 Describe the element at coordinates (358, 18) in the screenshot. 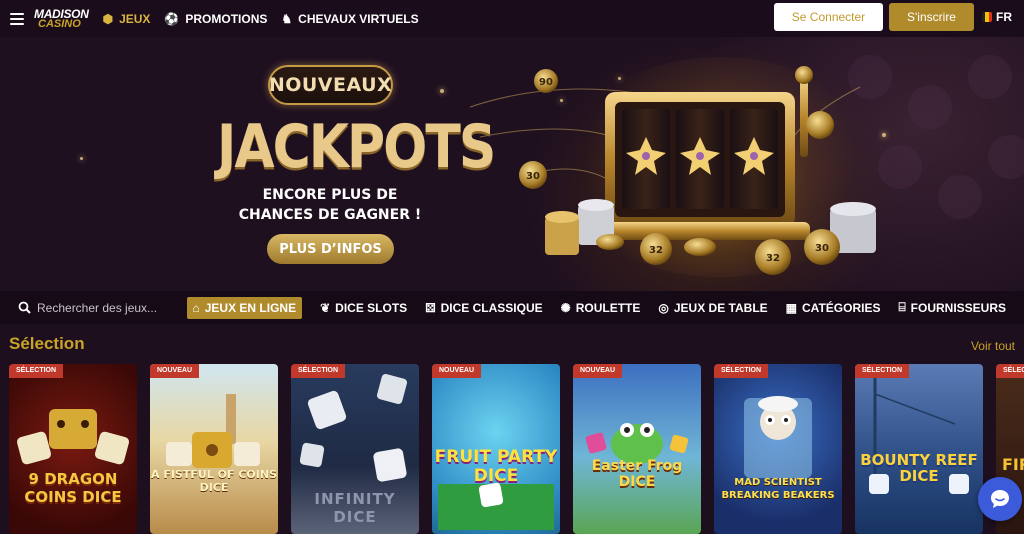

I see `nav-item-label: CHEVAUX VIRTUELS` at that location.